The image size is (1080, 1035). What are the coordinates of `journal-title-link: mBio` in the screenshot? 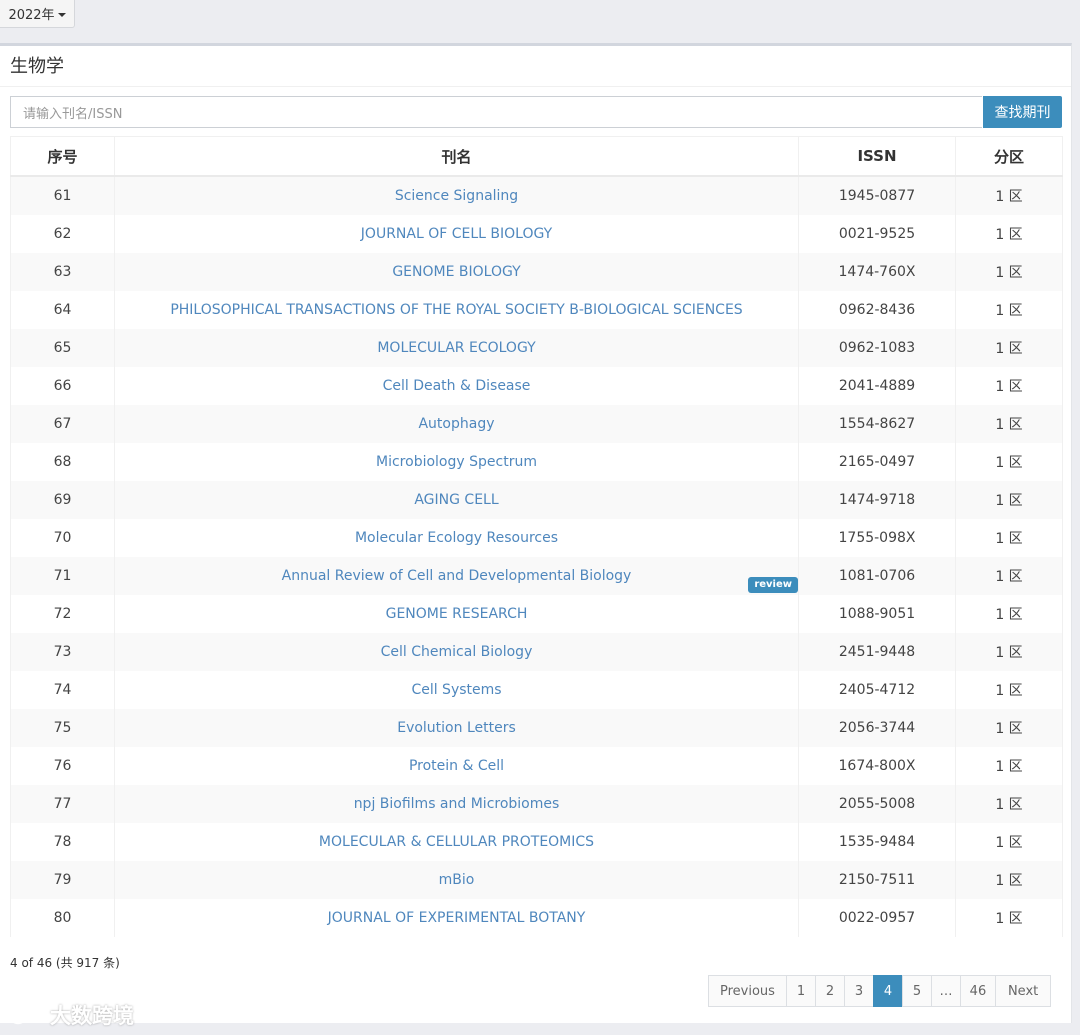 It's located at (456, 880).